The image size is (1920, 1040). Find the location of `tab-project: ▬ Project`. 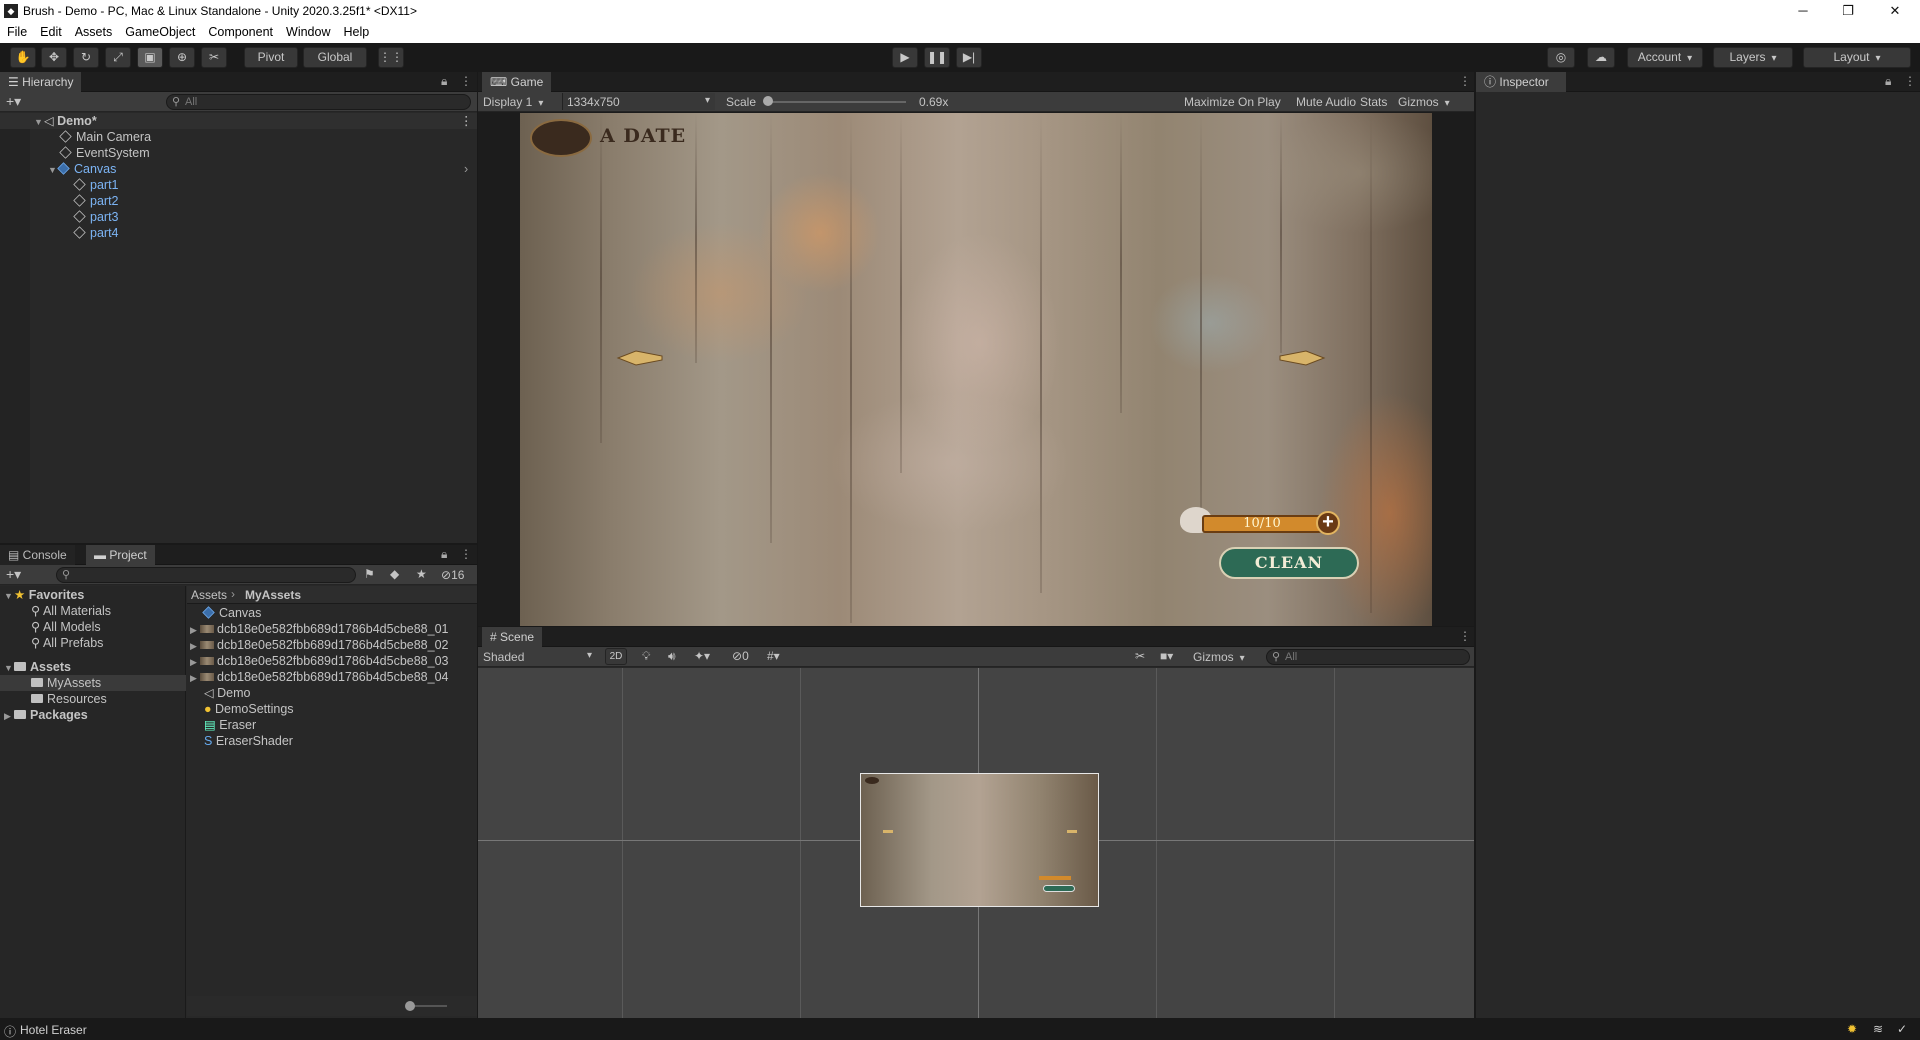

tab-project: ▬ Project is located at coordinates (120, 555).